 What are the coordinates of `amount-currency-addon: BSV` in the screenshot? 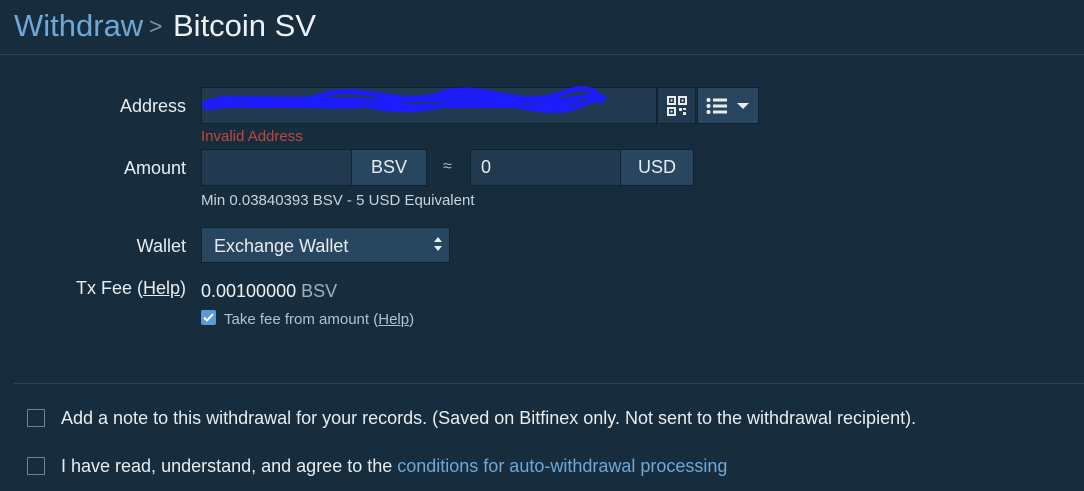 It's located at (389, 167).